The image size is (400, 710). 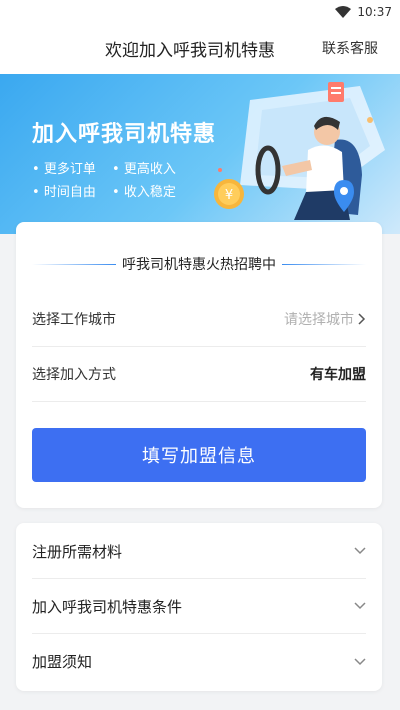 What do you see at coordinates (200, 12) in the screenshot?
I see `status-bar: 10:37` at bounding box center [200, 12].